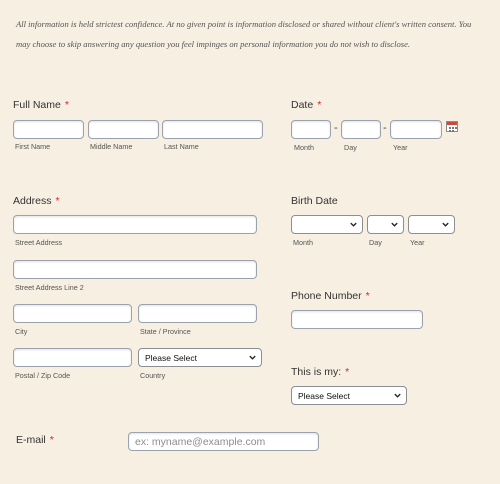  I want to click on date-day-input, so click(361, 129).